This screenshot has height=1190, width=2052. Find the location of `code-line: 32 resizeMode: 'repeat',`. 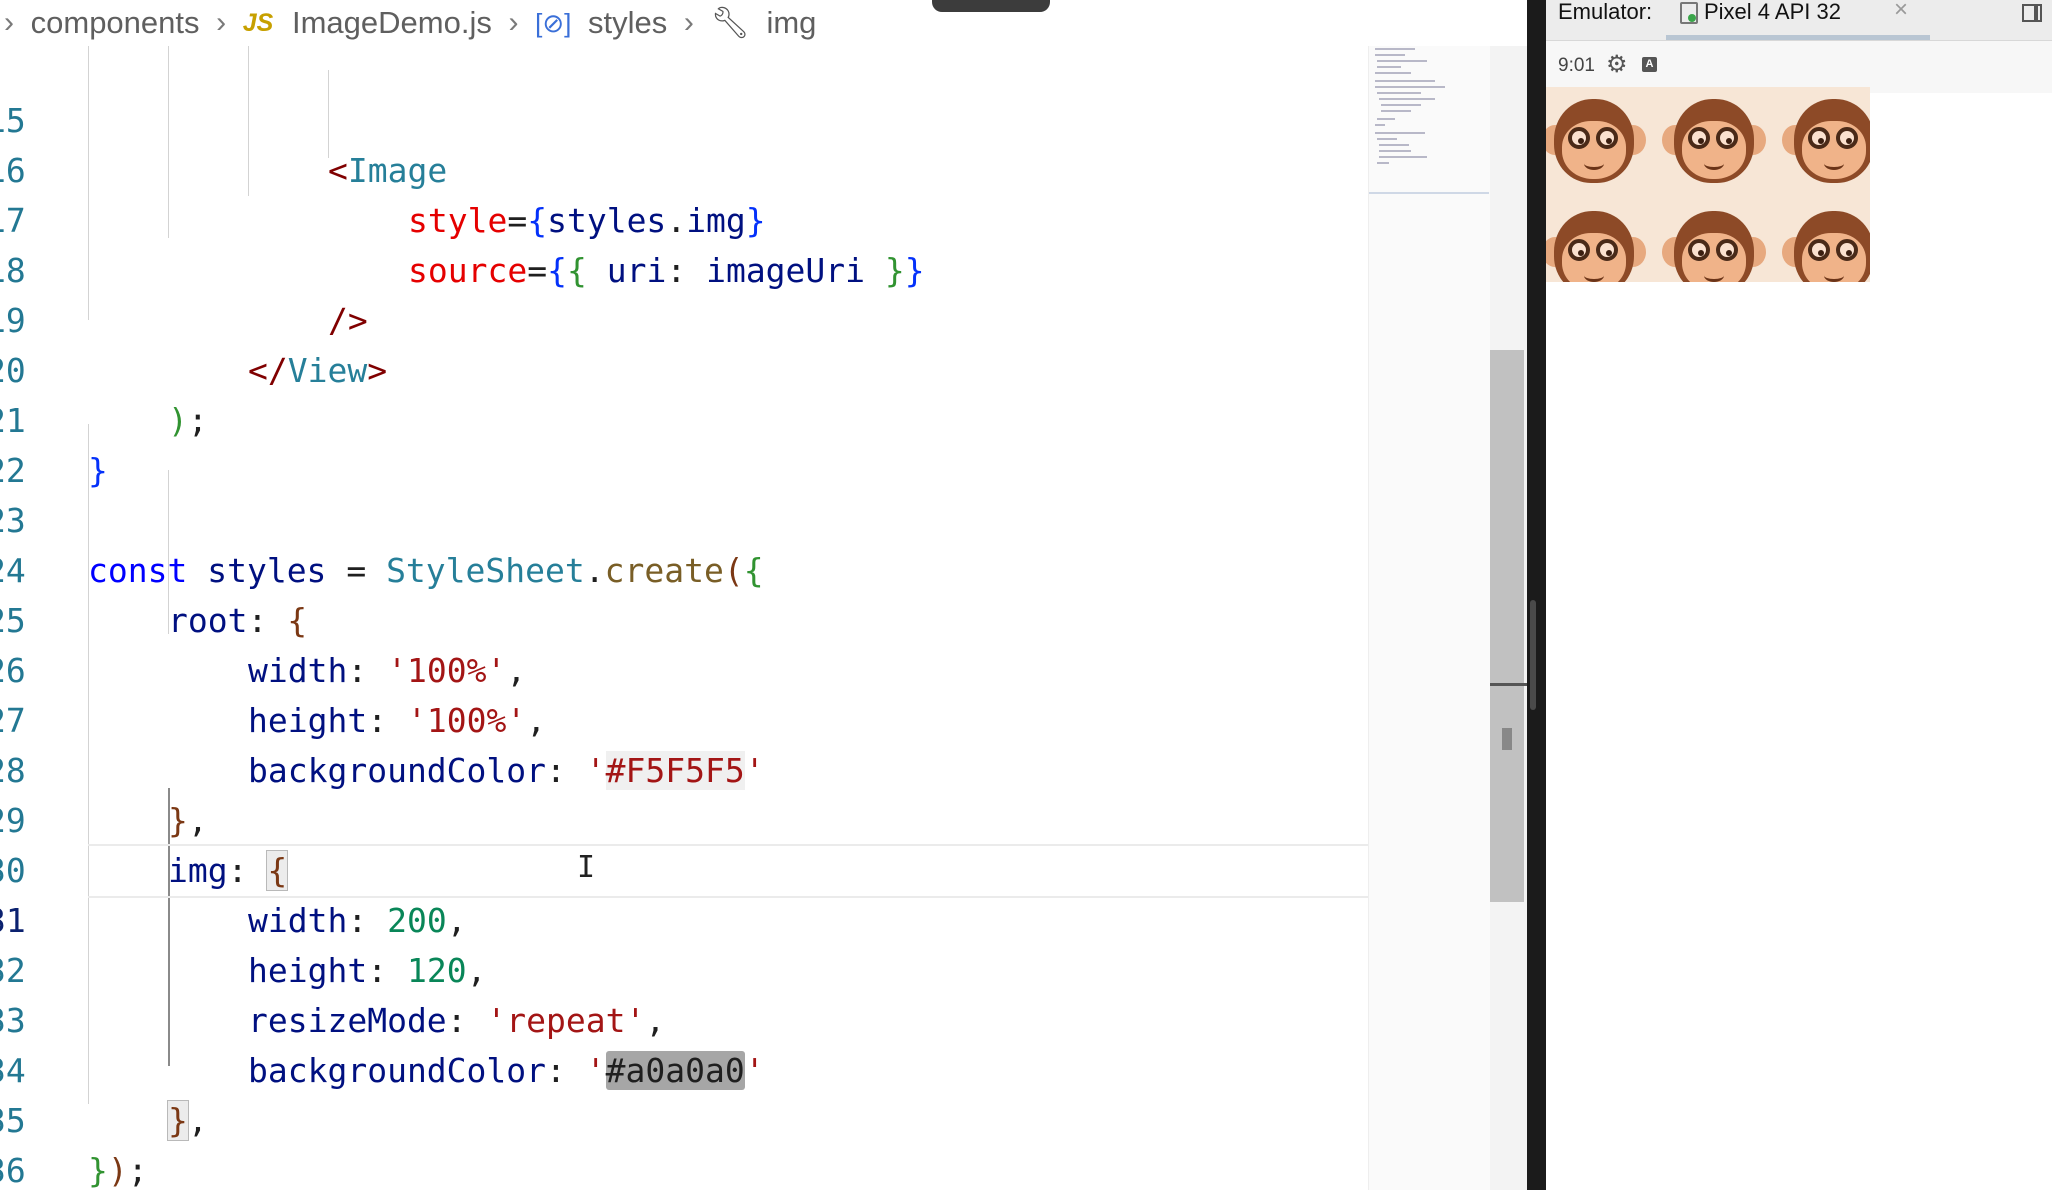

code-line: 32 resizeMode: 'repeat', is located at coordinates (684, 968).